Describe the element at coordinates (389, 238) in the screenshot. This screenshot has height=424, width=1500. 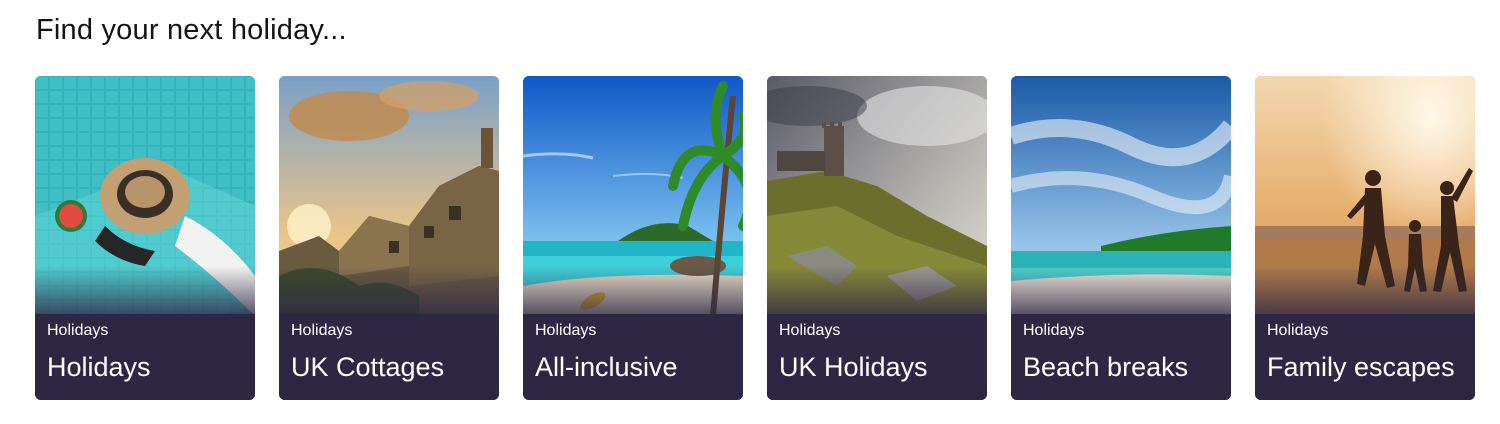
I see `card-uk-cottages: Holidays UK Cottages` at that location.